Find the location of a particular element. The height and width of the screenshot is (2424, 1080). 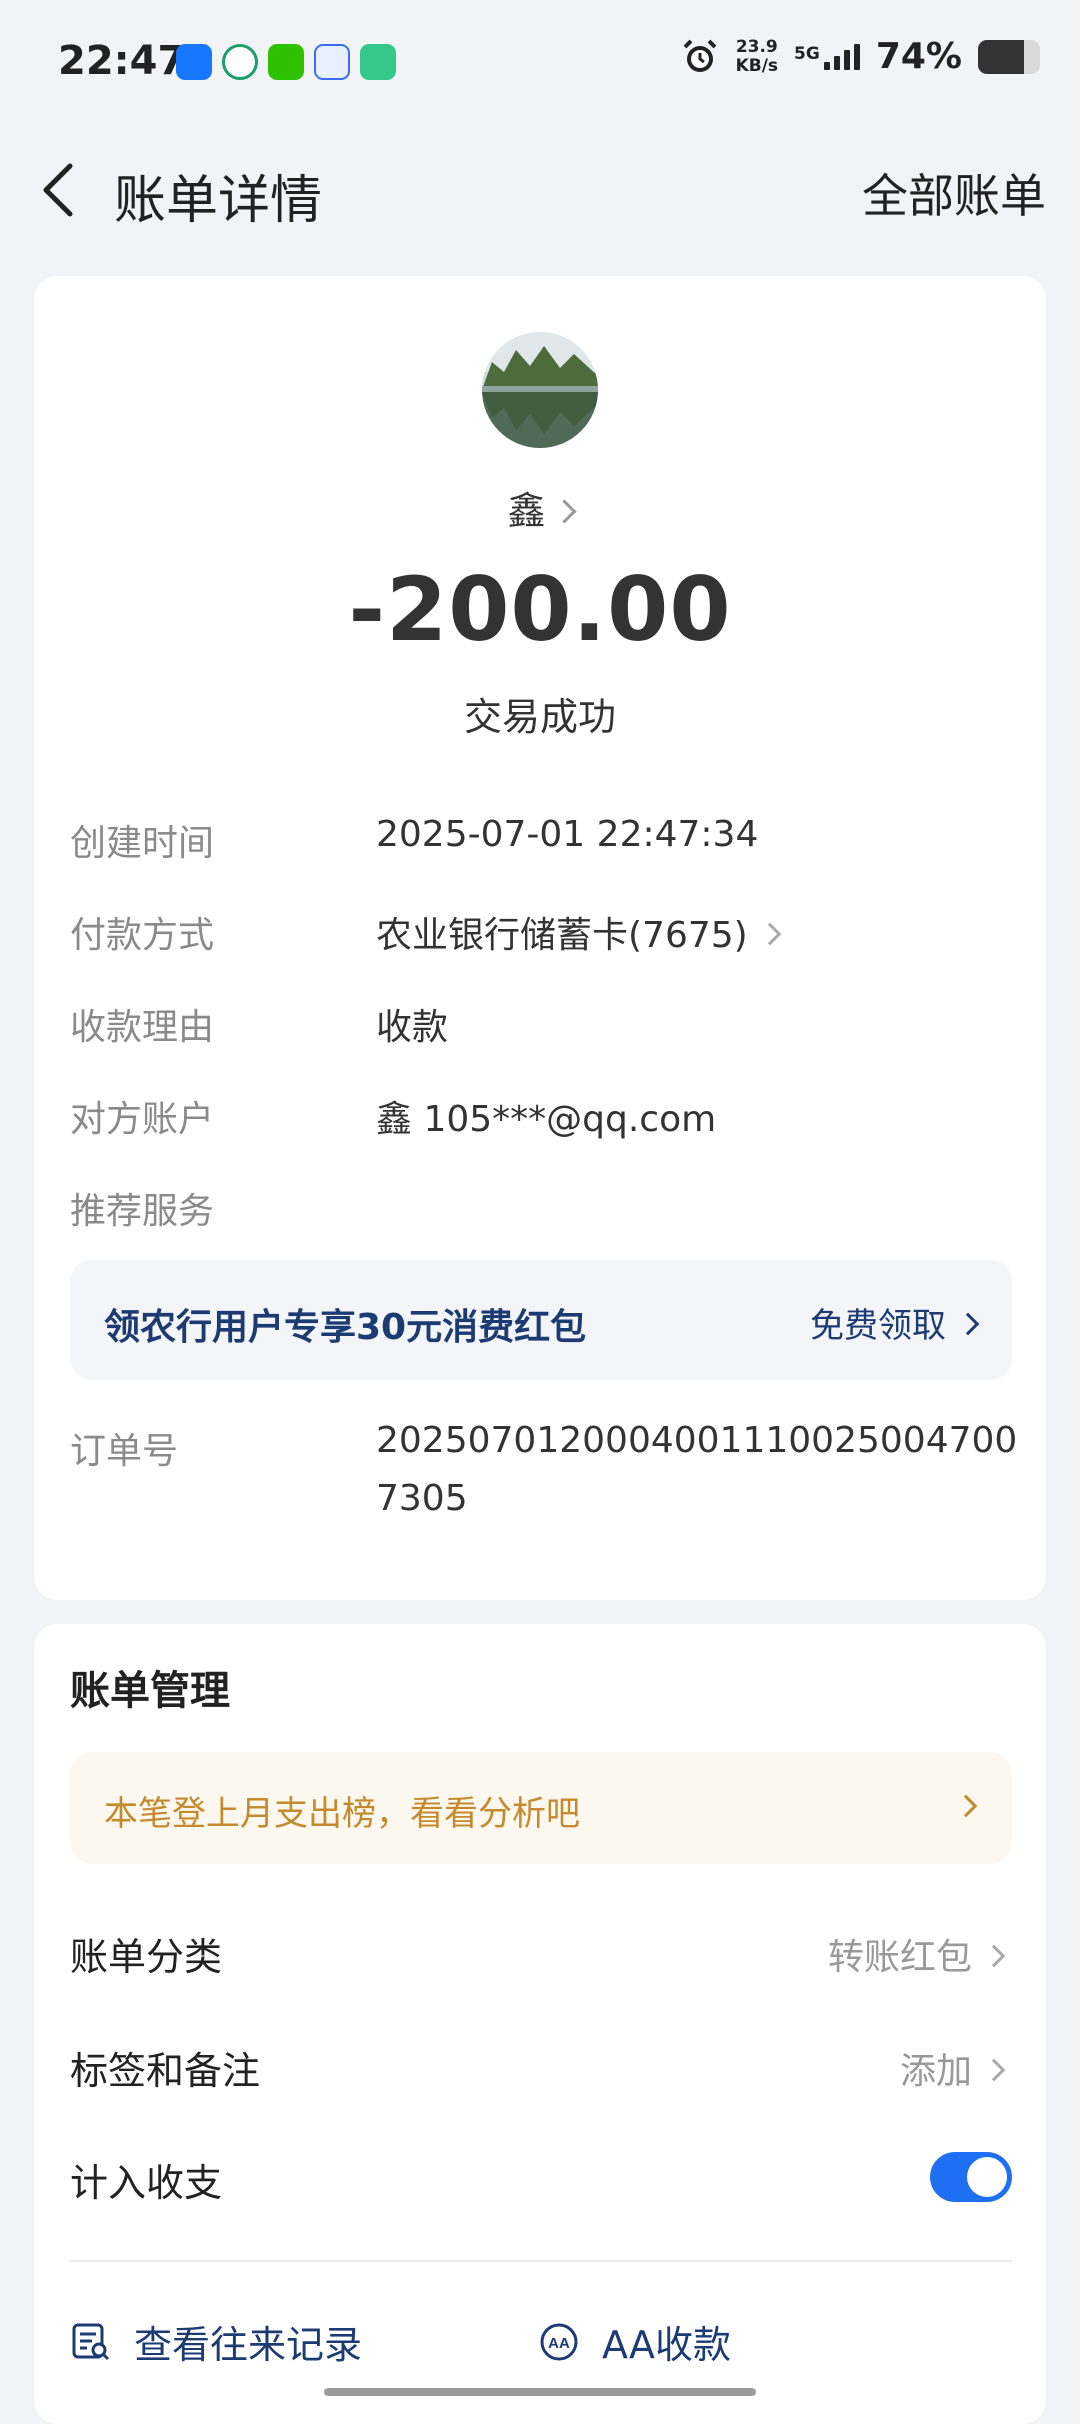

aa-collect-button: AA AA收款 is located at coordinates (634, 2341).